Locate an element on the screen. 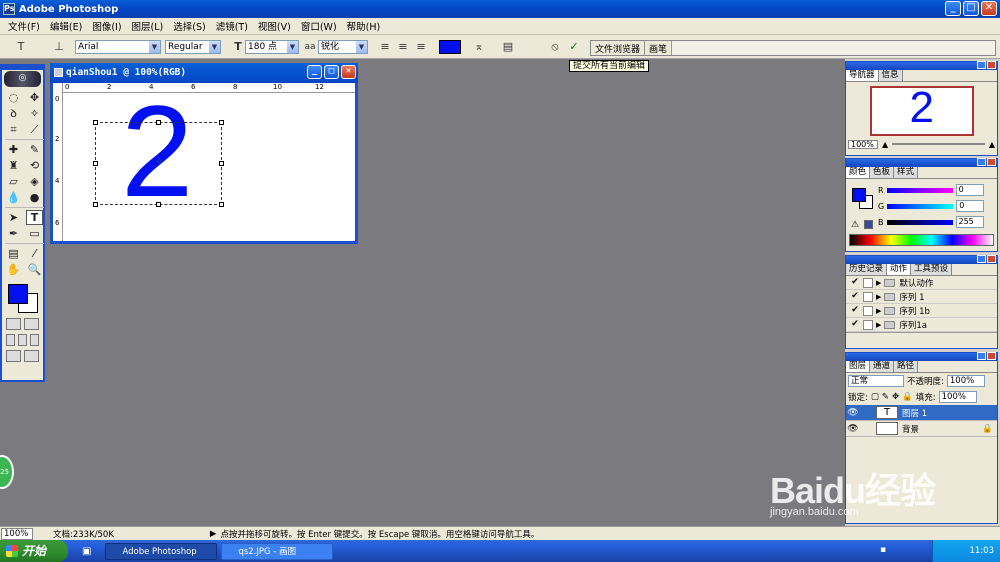 This screenshot has width=1000, height=562. history-brush-icon: ⟲ is located at coordinates (34, 165).